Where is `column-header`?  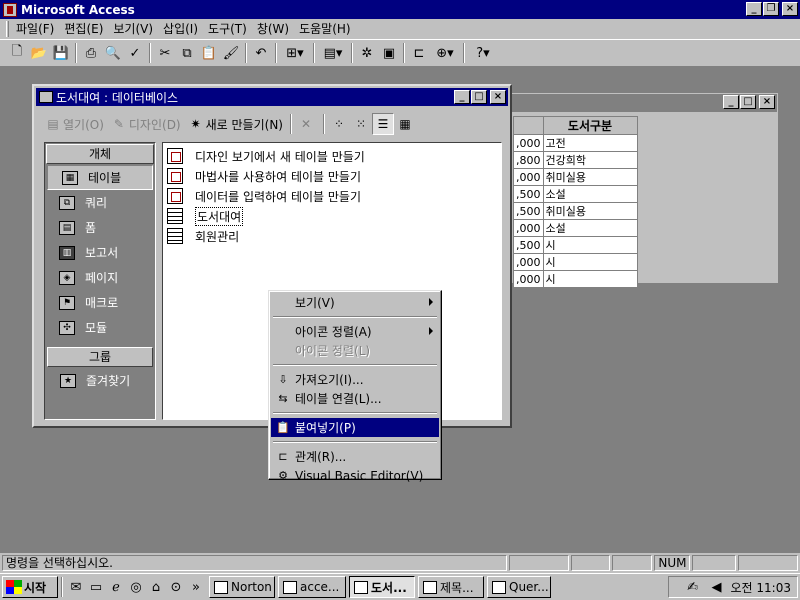 column-header is located at coordinates (528, 125).